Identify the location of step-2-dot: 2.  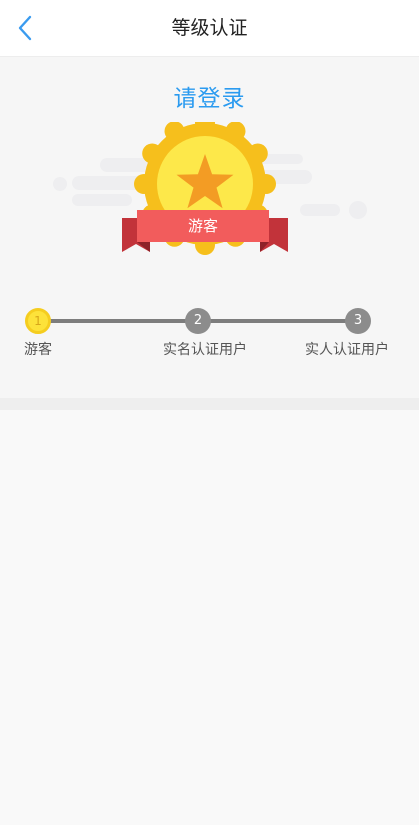
(198, 321).